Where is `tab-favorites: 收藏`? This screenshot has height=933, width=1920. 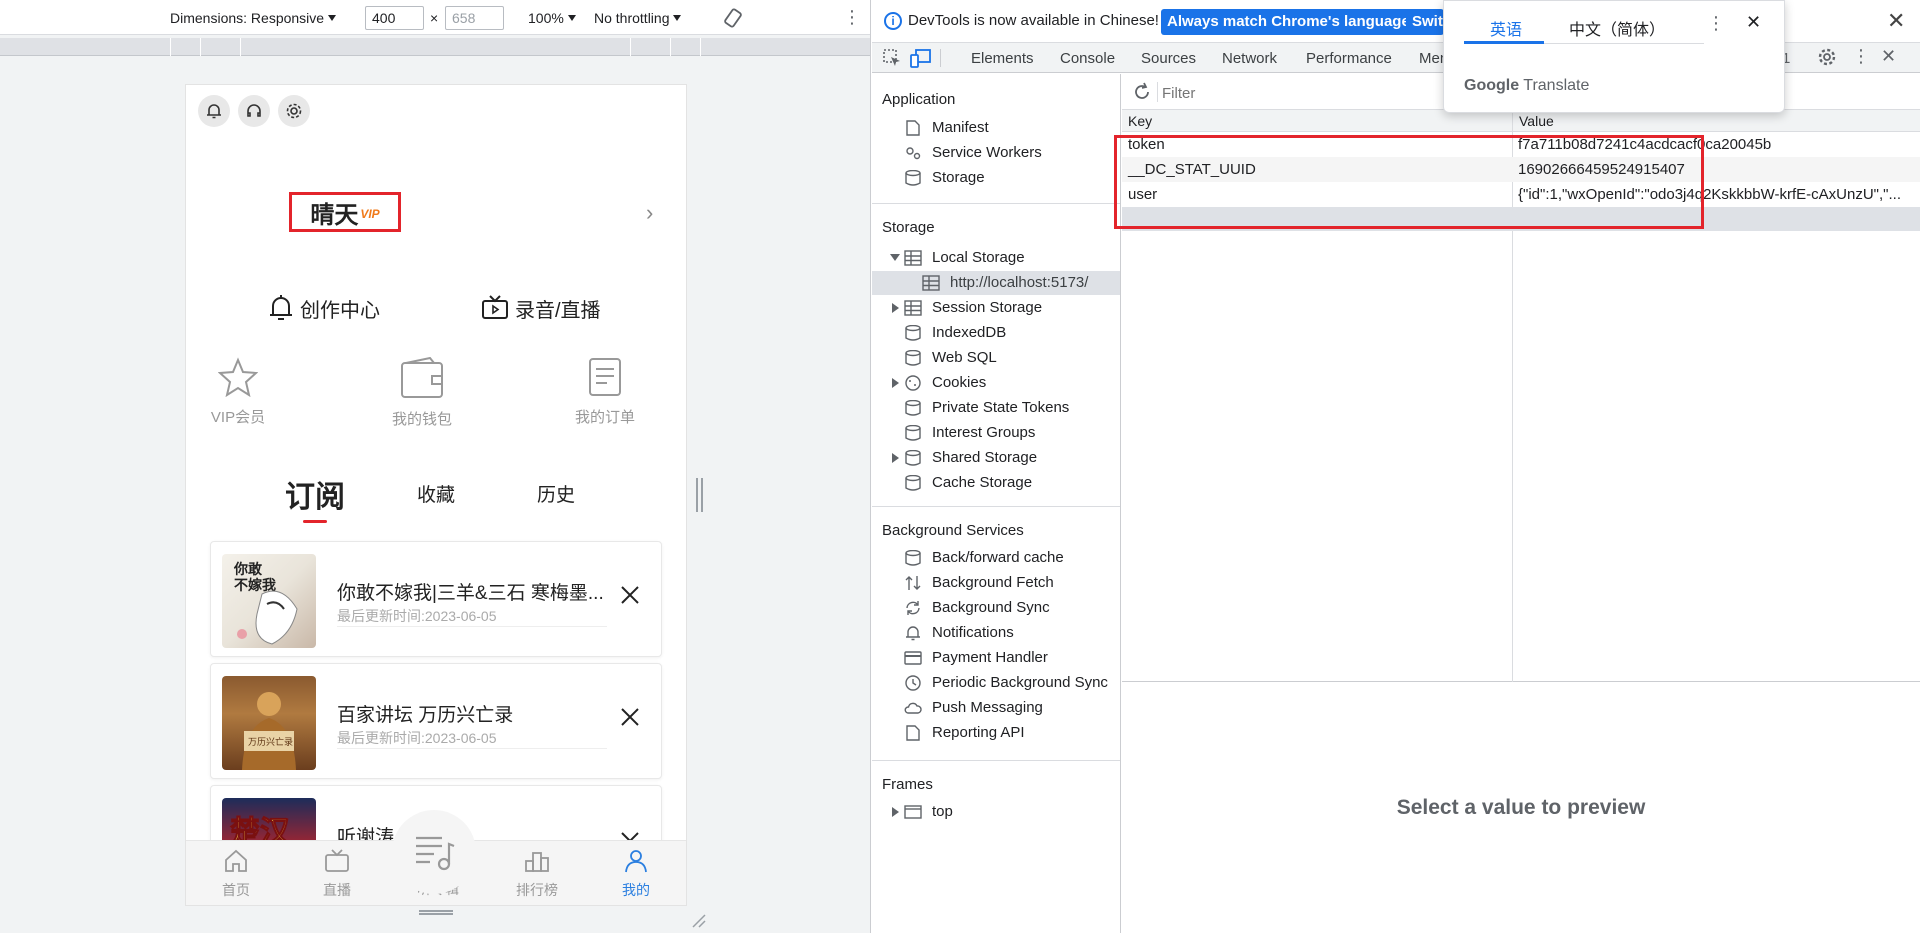 tab-favorites: 收藏 is located at coordinates (436, 493).